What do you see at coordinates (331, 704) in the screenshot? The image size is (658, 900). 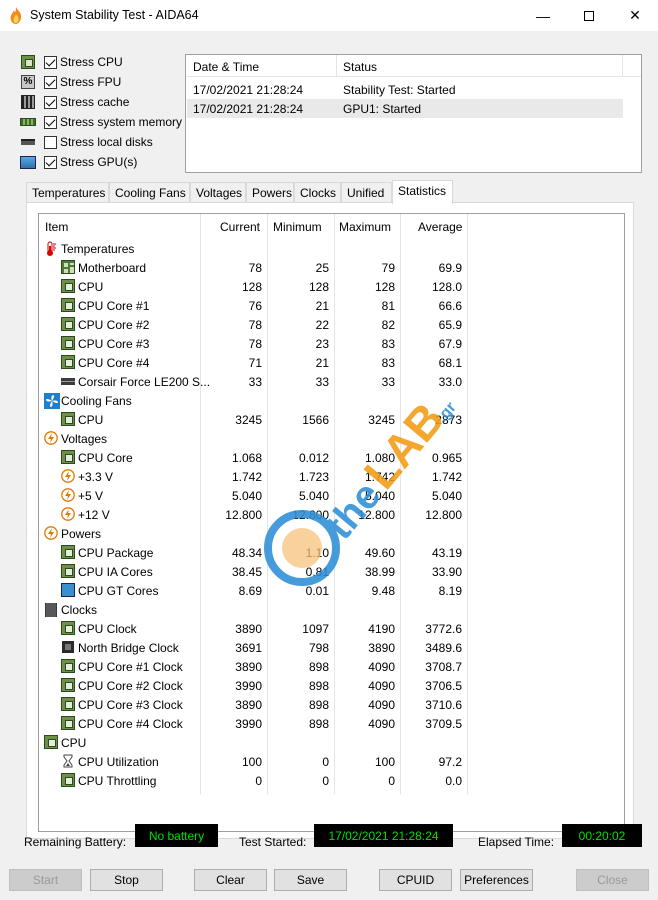 I see `table-row: CPU Core #3 Clock 3890 898 4090 3710.6` at bounding box center [331, 704].